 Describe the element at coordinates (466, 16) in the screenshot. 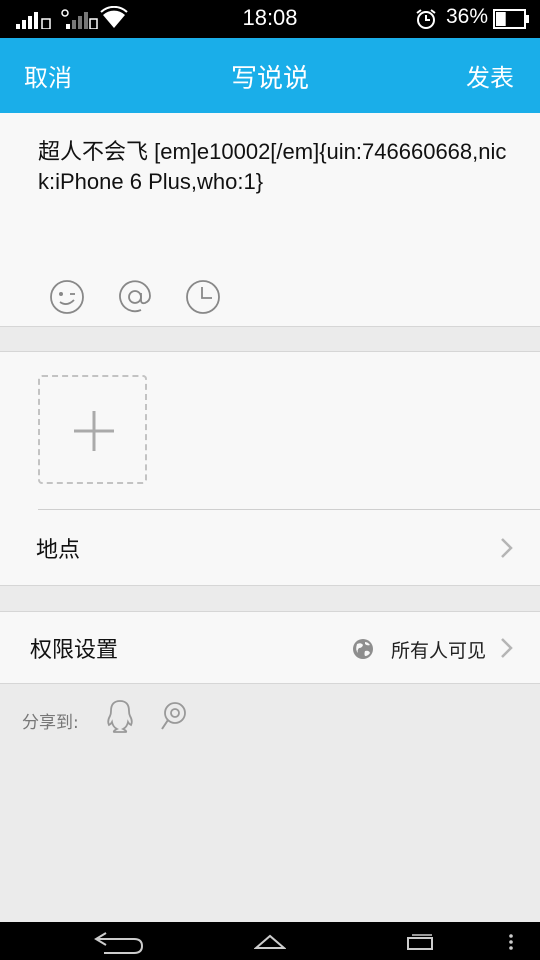

I see `battery-percent: 36%` at that location.